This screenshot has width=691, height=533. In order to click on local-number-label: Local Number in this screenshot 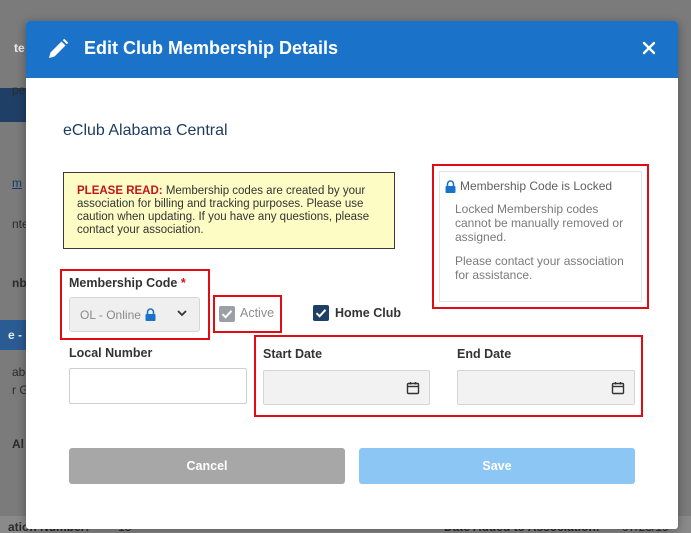, I will do `click(111, 353)`.